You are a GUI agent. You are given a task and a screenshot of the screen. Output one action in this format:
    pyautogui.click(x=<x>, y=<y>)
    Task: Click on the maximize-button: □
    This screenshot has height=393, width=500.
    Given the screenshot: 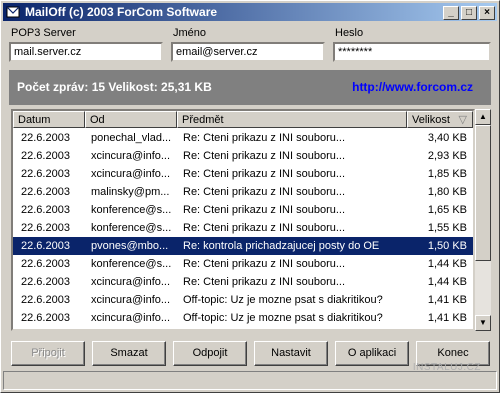 What is the action you would take?
    pyautogui.click(x=469, y=13)
    